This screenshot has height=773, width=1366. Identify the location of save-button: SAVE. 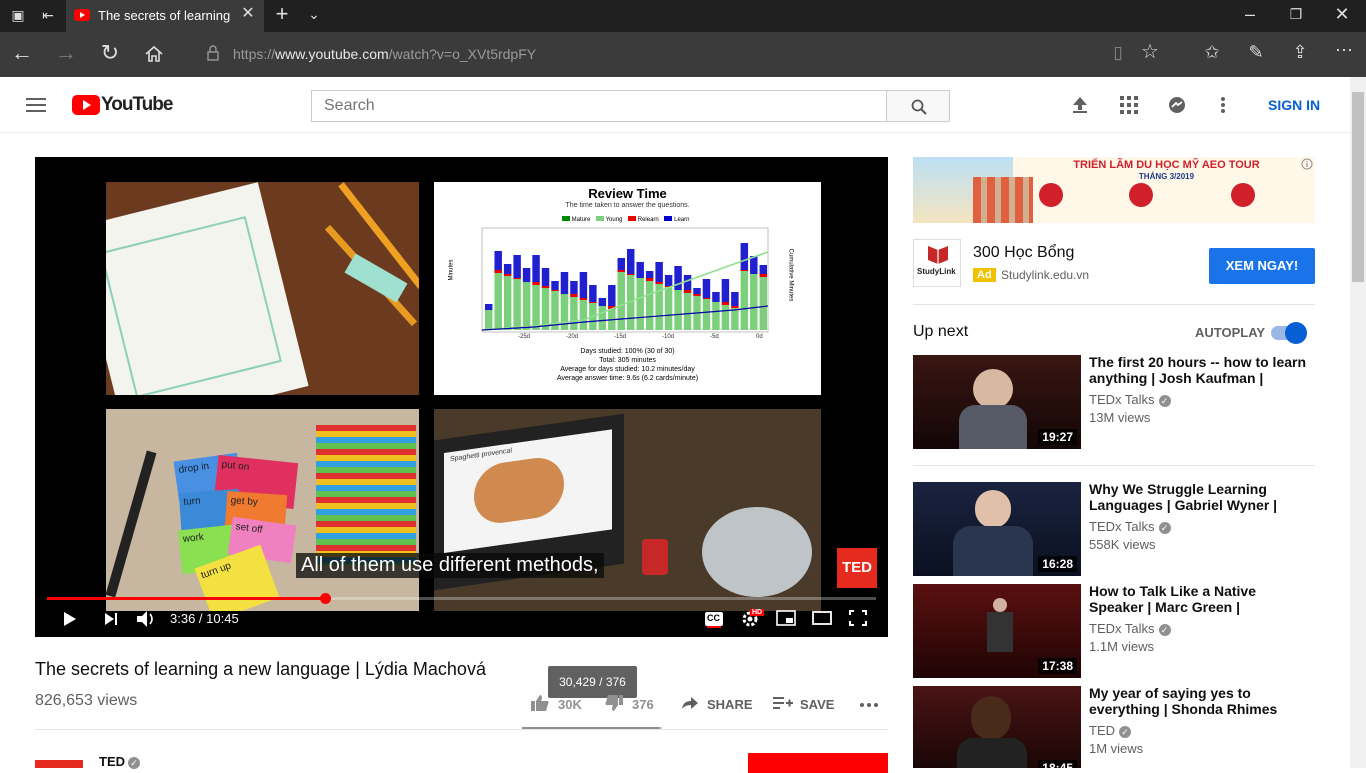
(817, 704).